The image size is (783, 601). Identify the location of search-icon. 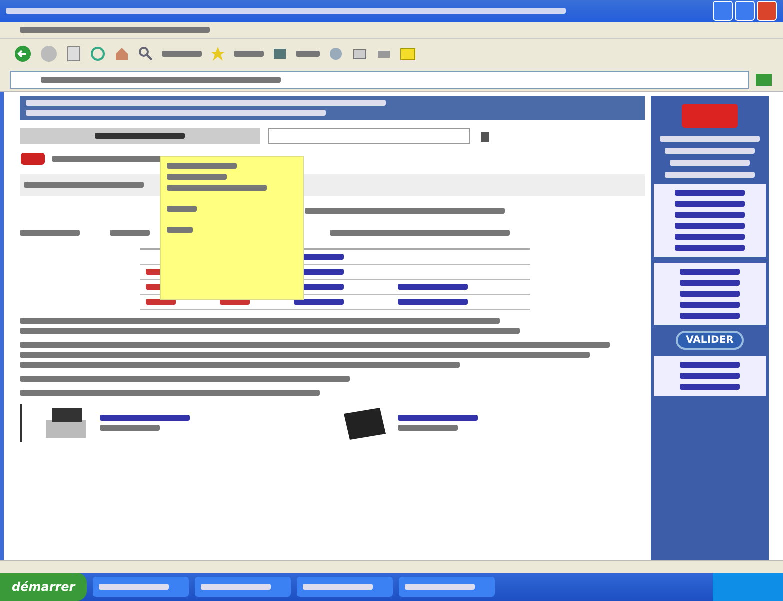
(146, 54).